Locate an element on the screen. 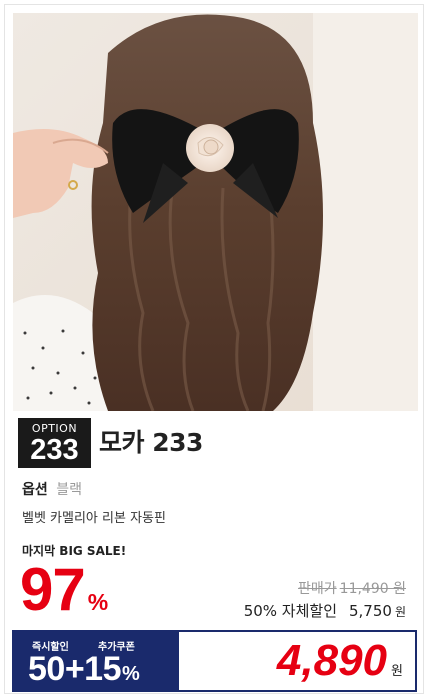 Image resolution: width=430 pixels, height=700 pixels. option-row: 옵션 블랙 is located at coordinates (52, 490).